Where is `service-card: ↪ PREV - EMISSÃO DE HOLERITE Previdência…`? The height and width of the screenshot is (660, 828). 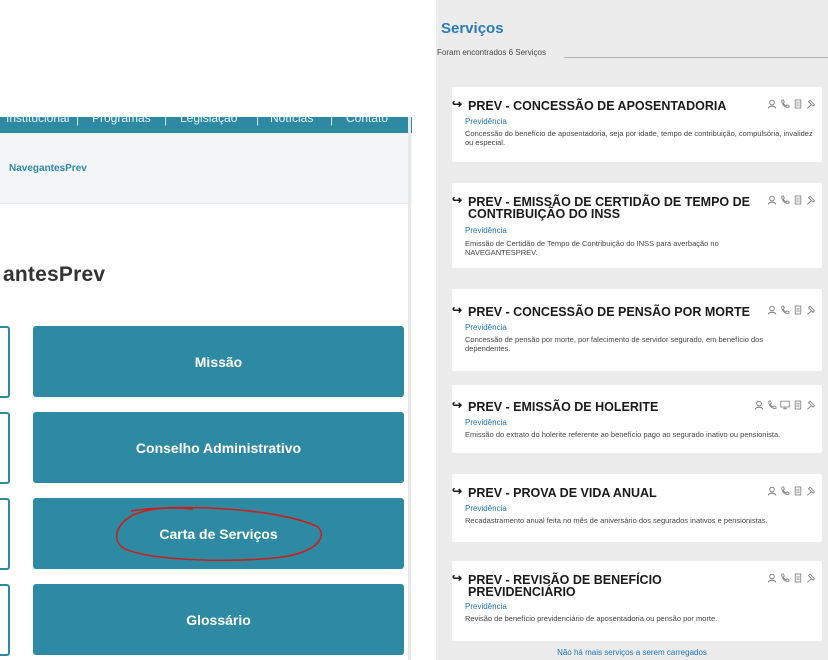
service-card: ↪ PREV - EMISSÃO DE HOLERITE Previdência… is located at coordinates (637, 419).